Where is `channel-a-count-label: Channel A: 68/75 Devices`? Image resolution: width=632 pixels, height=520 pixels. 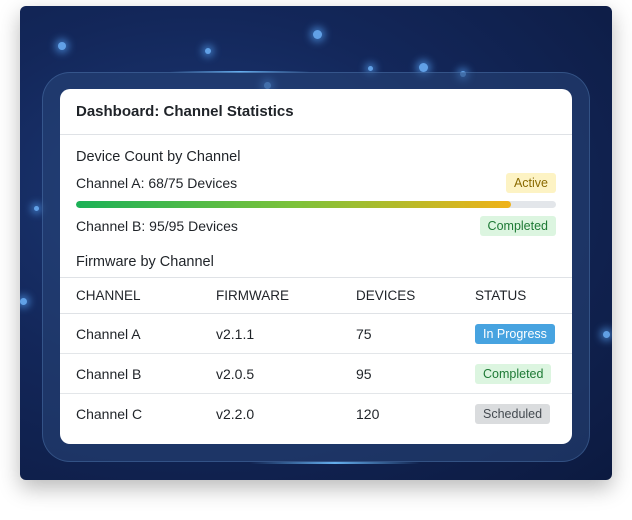 channel-a-count-label: Channel A: 68/75 Devices is located at coordinates (157, 183).